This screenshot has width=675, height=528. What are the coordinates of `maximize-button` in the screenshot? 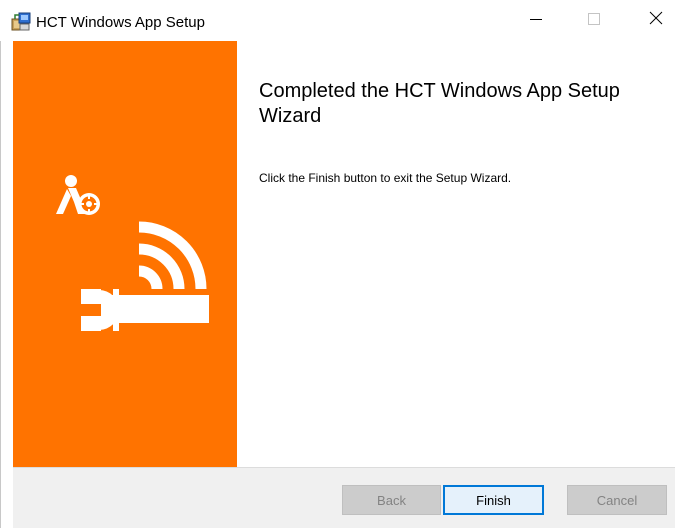 It's located at (594, 20).